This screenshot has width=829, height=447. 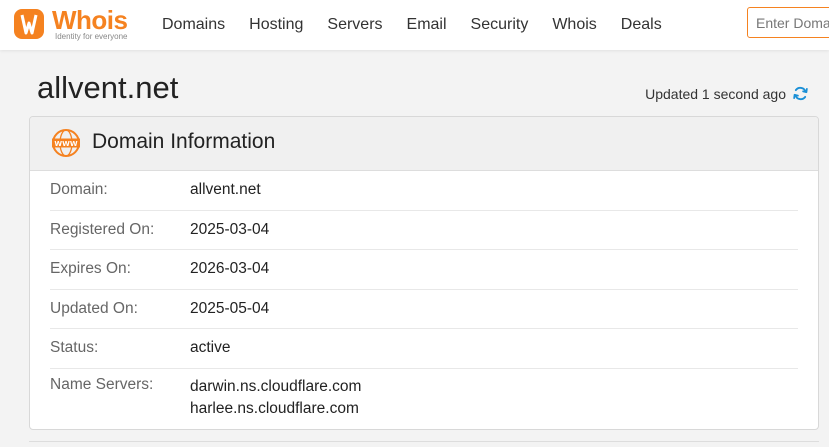 What do you see at coordinates (102, 384) in the screenshot?
I see `row-label: Name Servers:` at bounding box center [102, 384].